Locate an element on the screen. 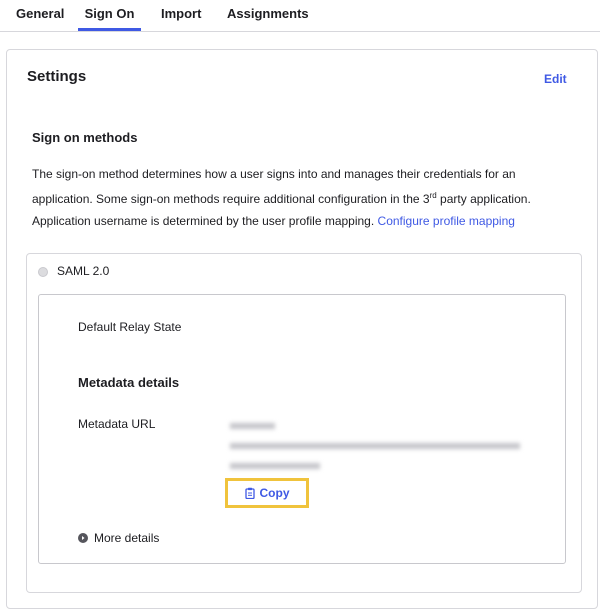 The image size is (600, 609). tab-general: General is located at coordinates (40, 15).